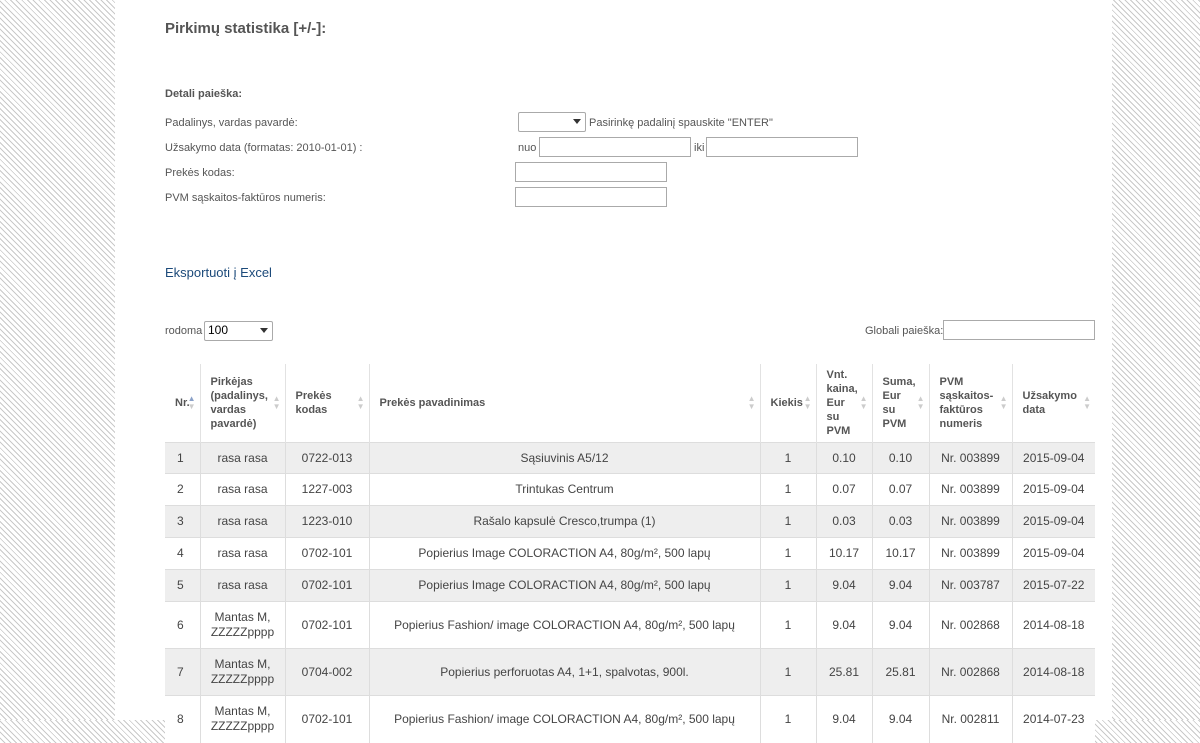 The height and width of the screenshot is (743, 1200). Describe the element at coordinates (615, 147) in the screenshot. I see `date-from-input` at that location.